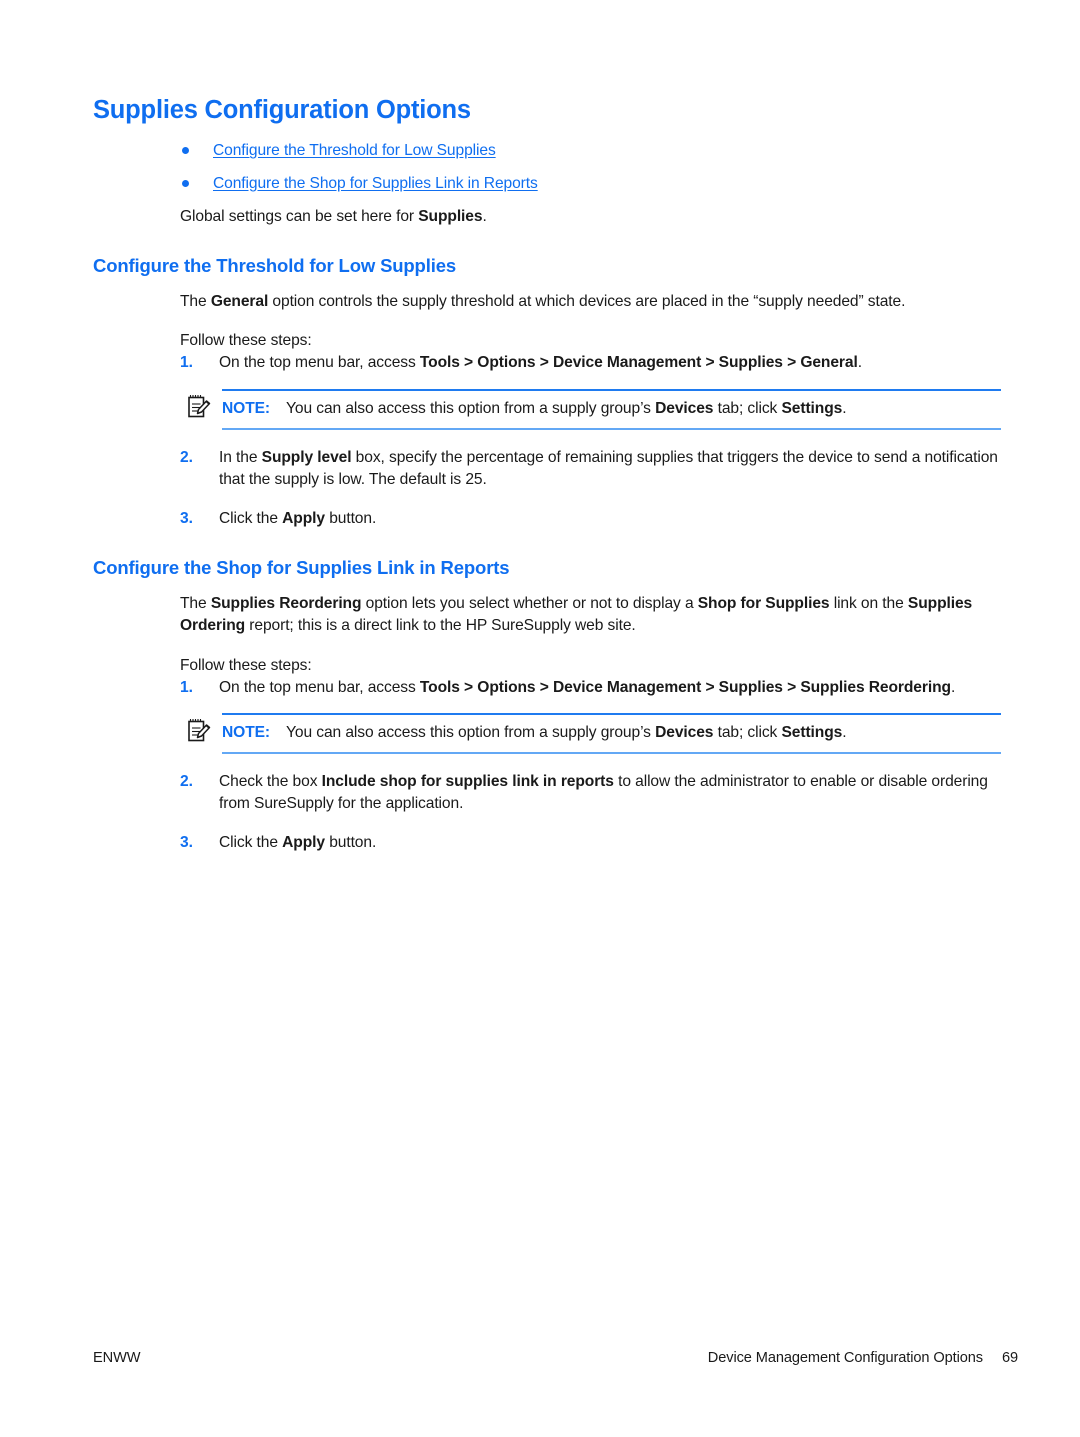 The width and height of the screenshot is (1080, 1437). I want to click on n2-b1: Devices, so click(684, 732).